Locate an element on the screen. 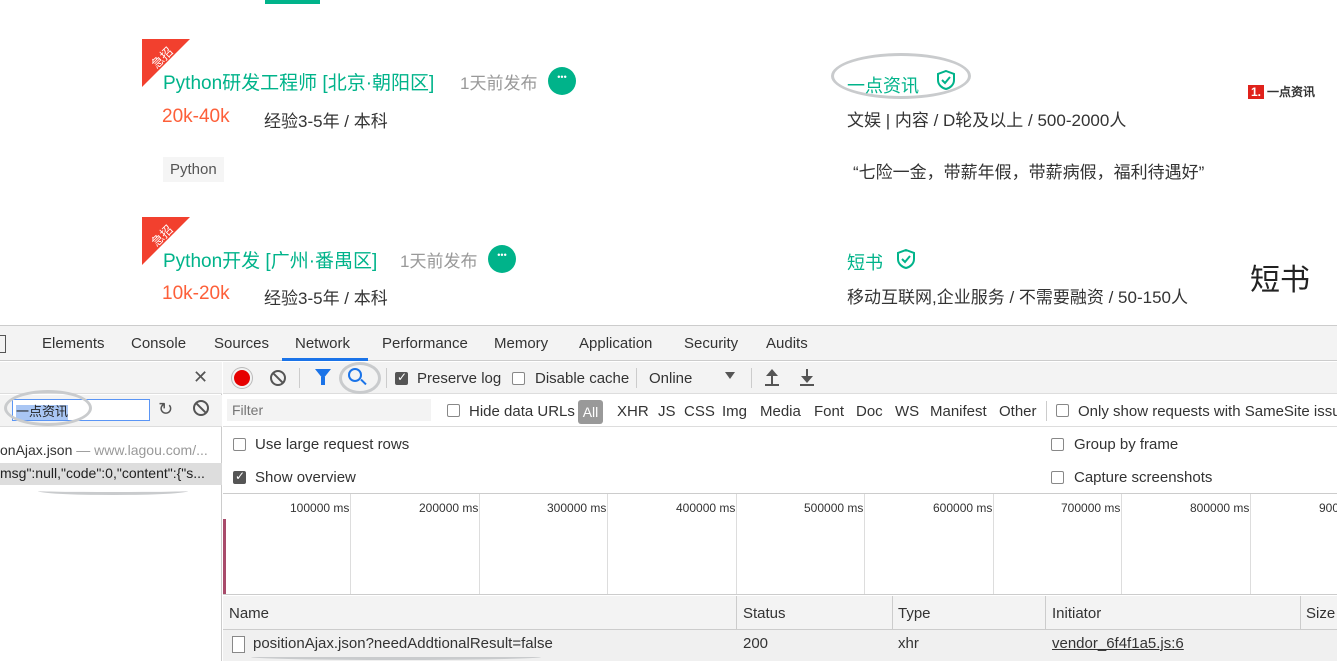 This screenshot has width=1337, height=661. filter-doc: Doc is located at coordinates (869, 411).